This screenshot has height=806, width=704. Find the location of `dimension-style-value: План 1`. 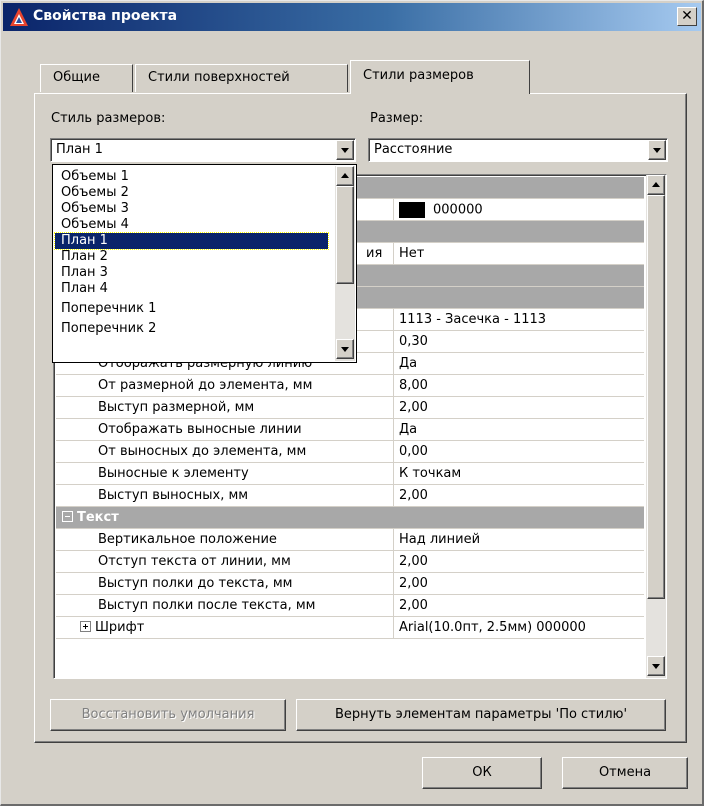

dimension-style-value: План 1 is located at coordinates (79, 149).